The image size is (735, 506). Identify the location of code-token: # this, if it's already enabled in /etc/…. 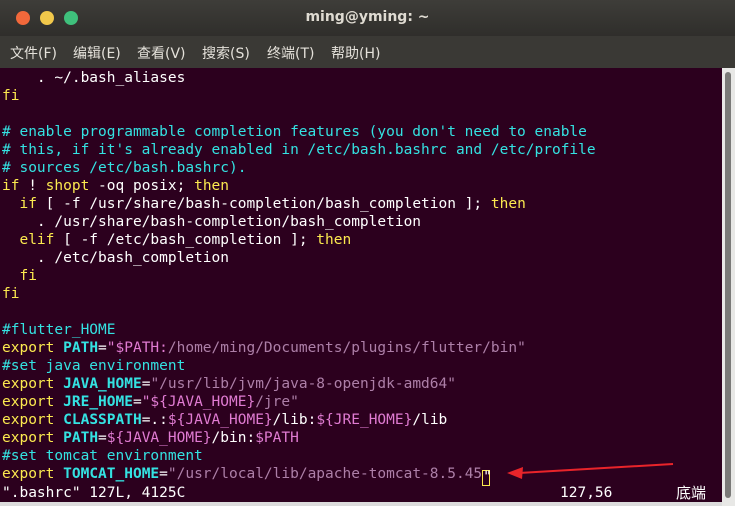
(299, 150).